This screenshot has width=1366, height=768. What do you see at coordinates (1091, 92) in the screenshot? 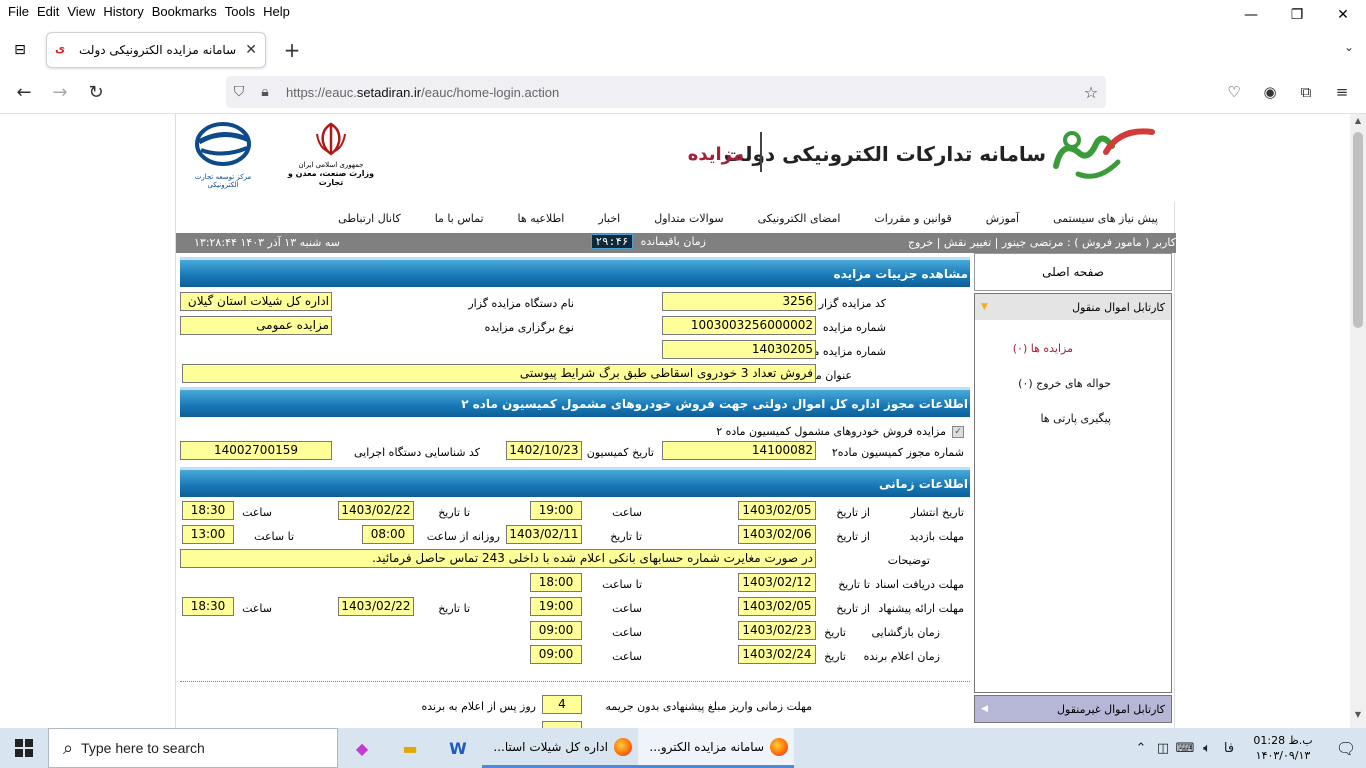
I see `bookmark-star-icon: ☆` at bounding box center [1091, 92].